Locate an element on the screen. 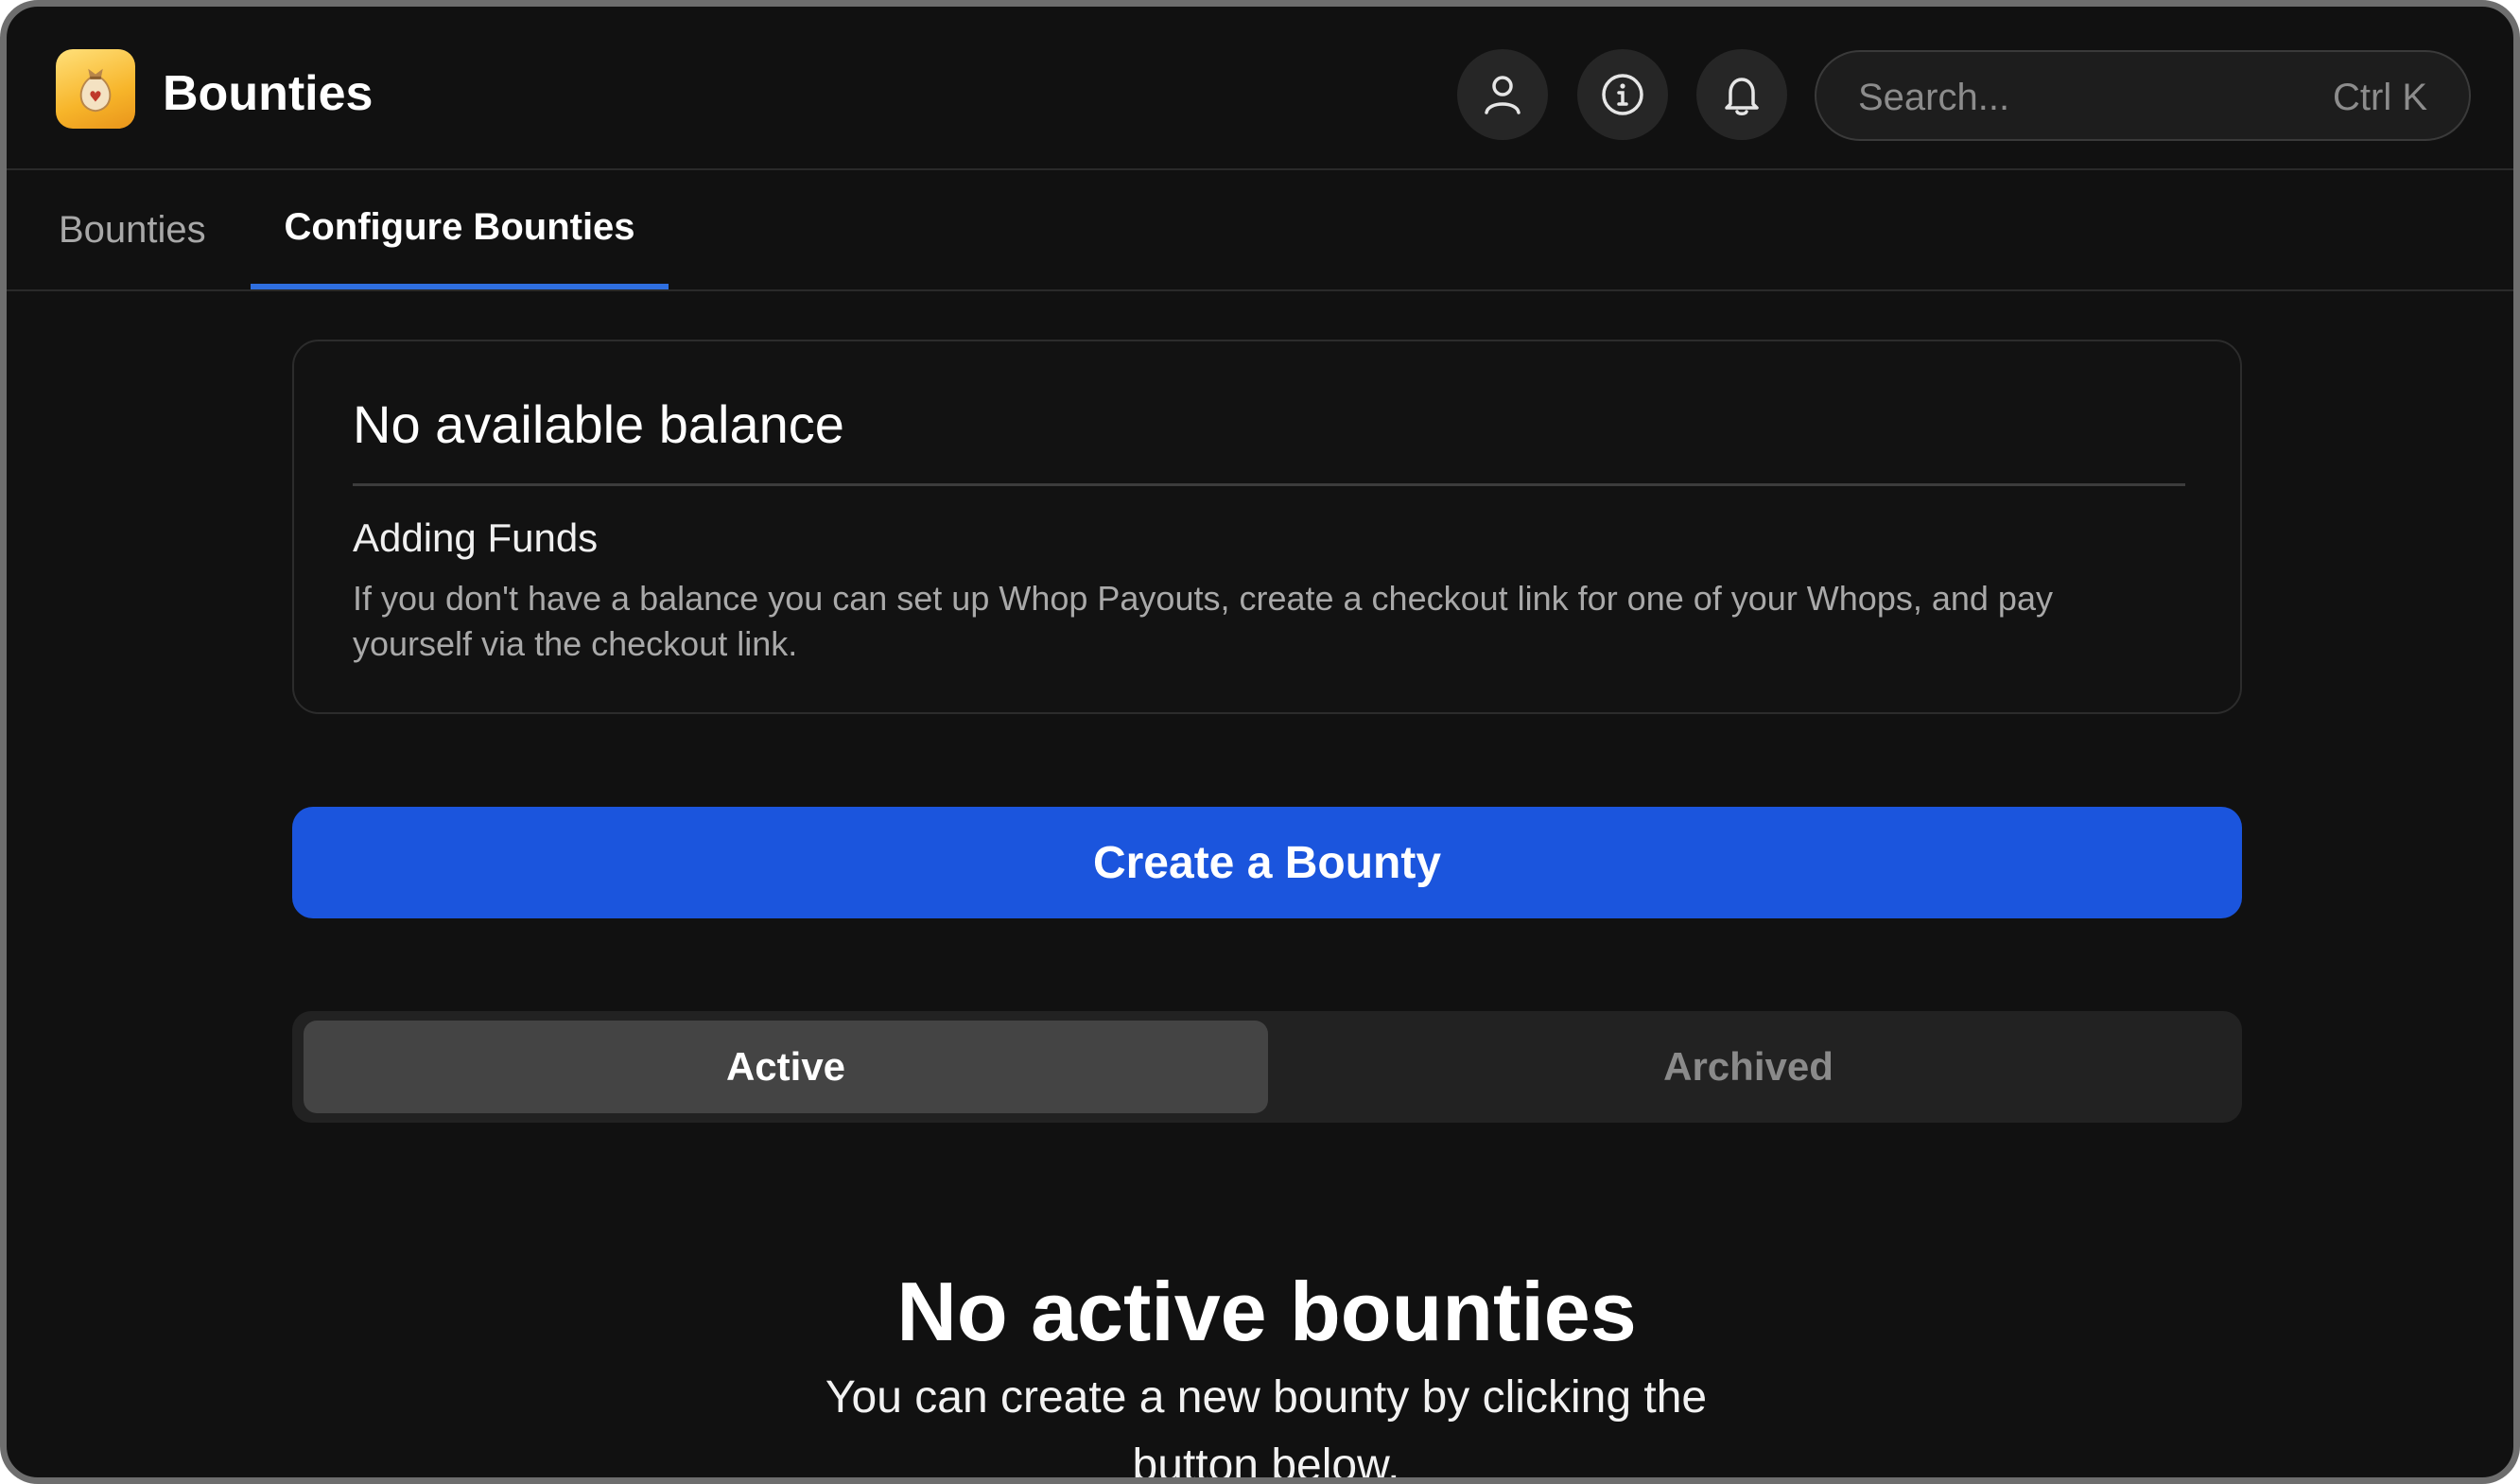  segment-archived: Archived is located at coordinates (1748, 1067).